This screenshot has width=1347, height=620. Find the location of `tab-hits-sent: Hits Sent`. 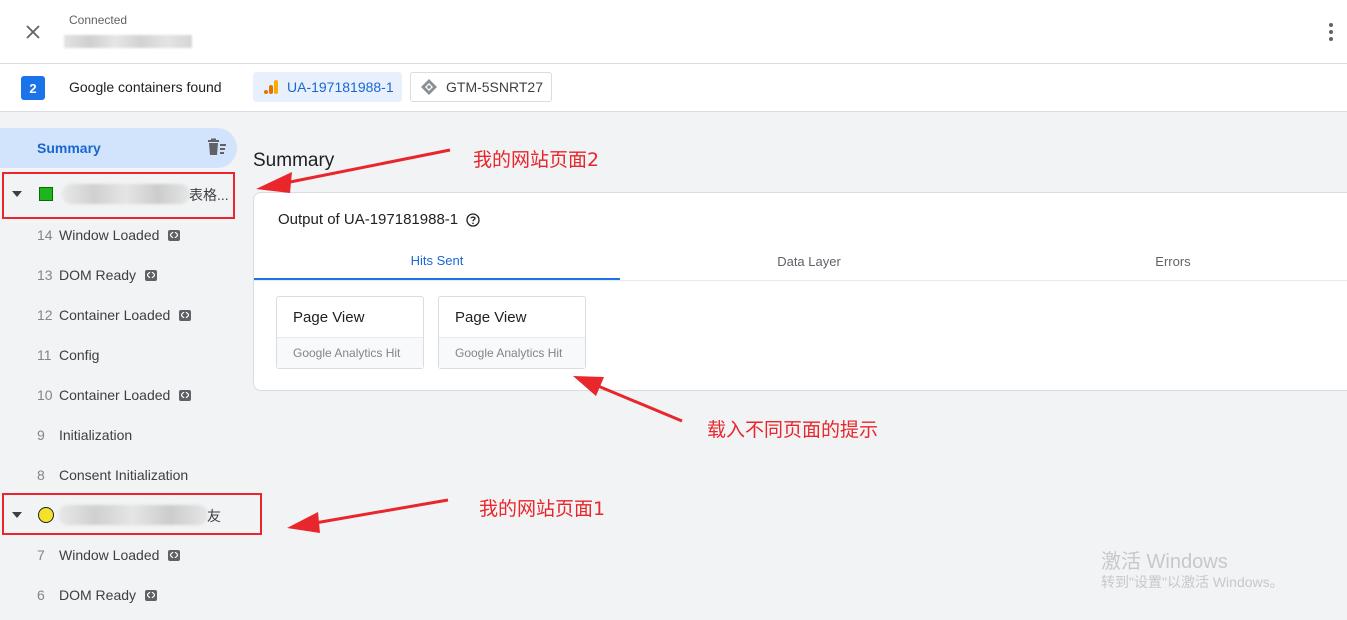

tab-hits-sent: Hits Sent is located at coordinates (437, 261).